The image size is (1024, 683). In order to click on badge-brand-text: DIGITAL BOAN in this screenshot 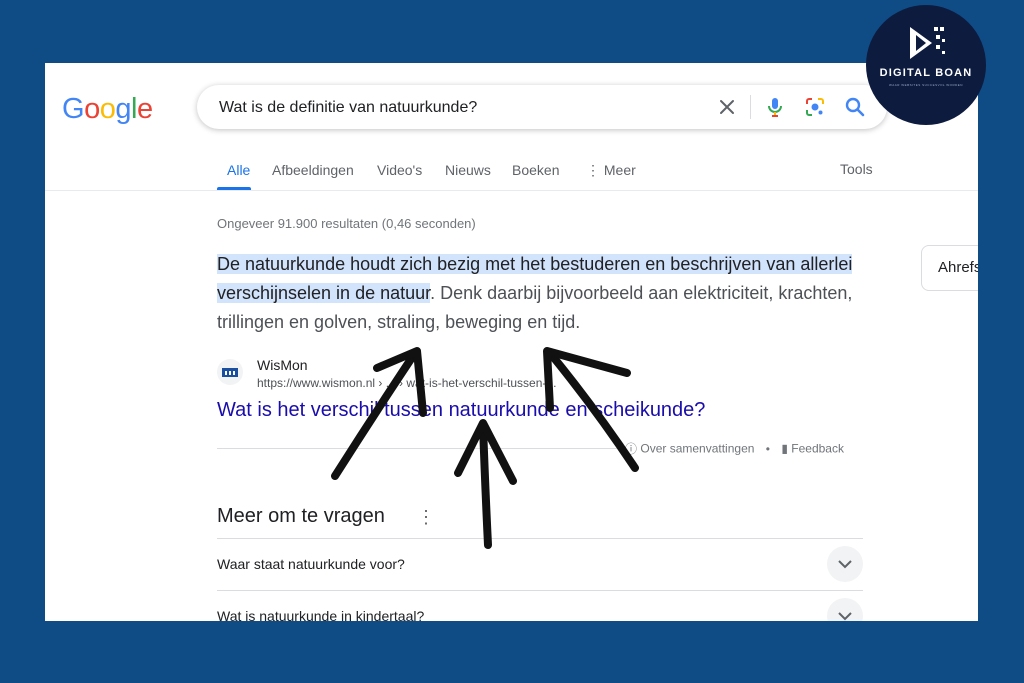, I will do `click(926, 73)`.